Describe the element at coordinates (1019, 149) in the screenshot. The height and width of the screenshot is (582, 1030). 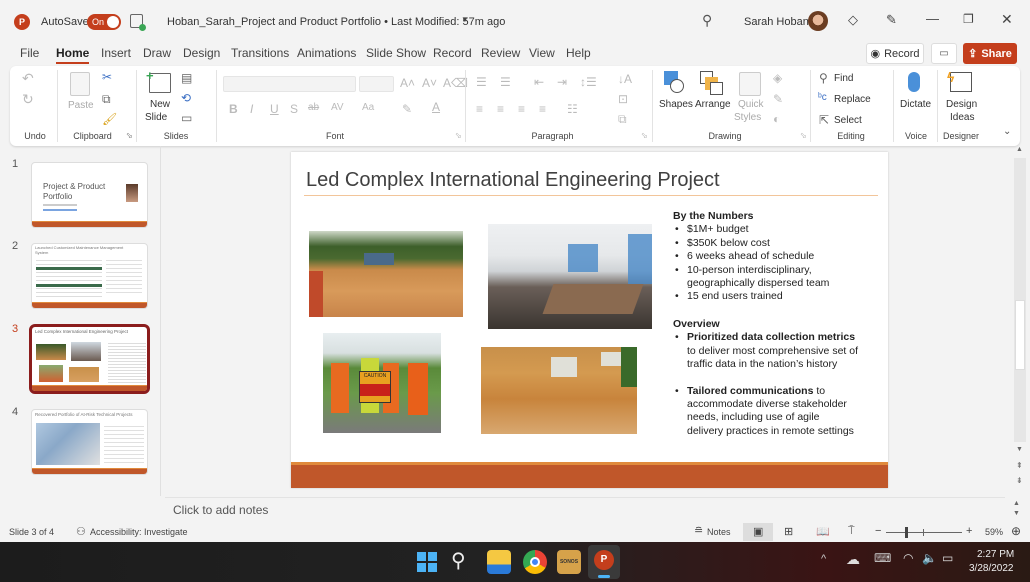
I see `scroll-up-icon: ▲` at that location.